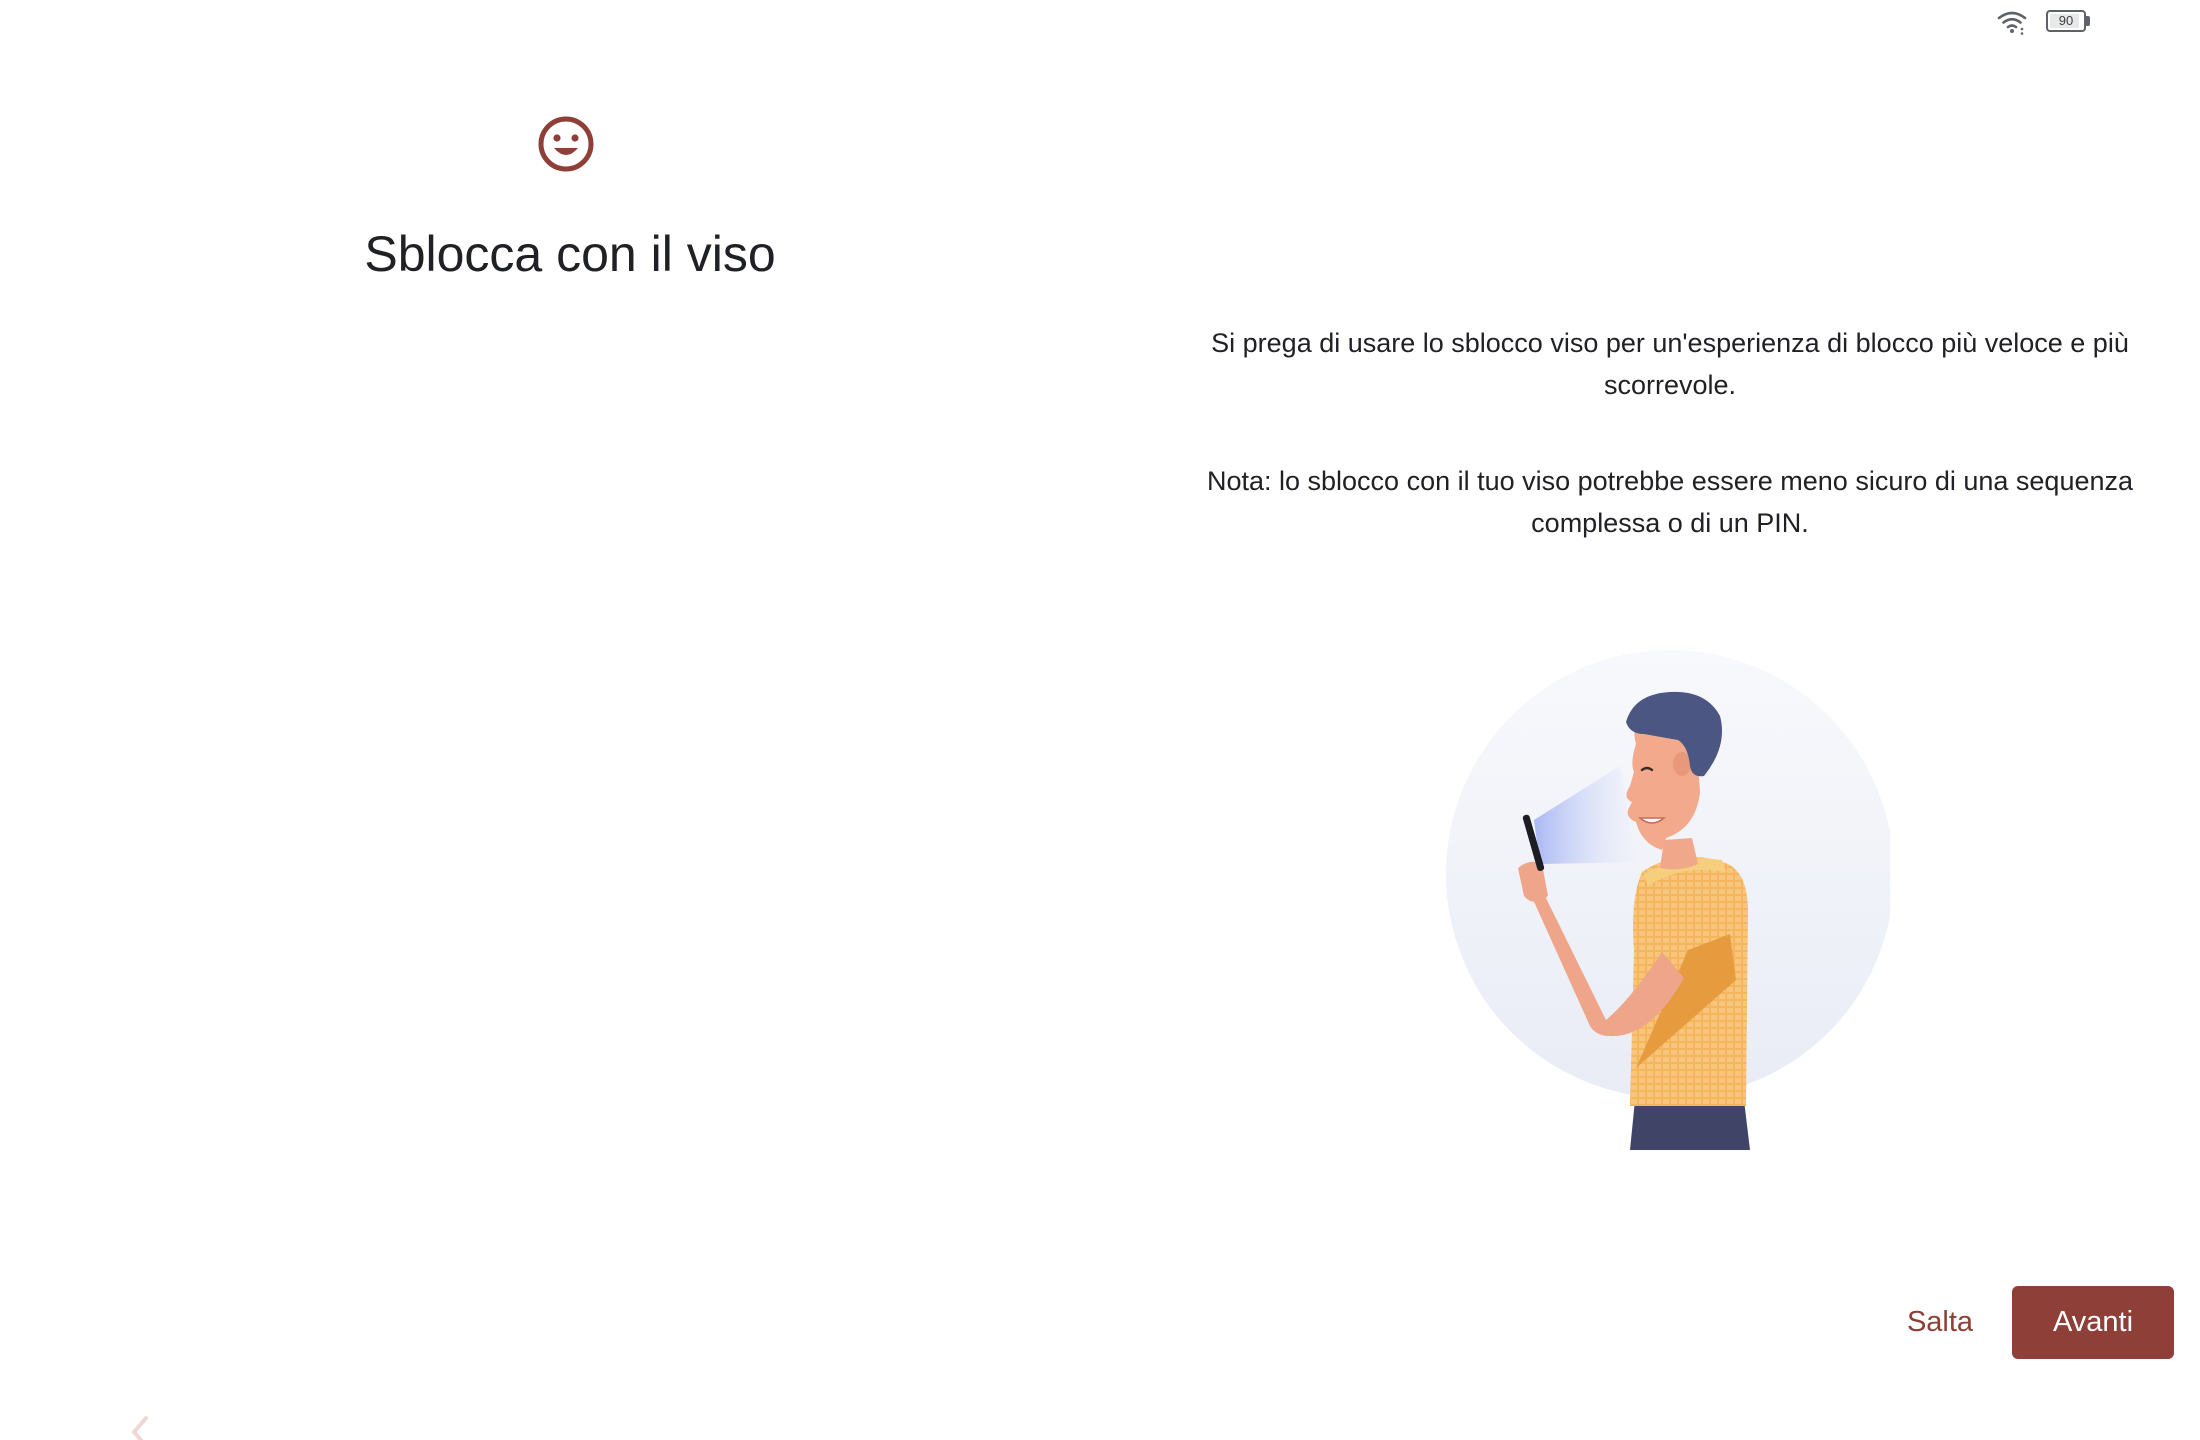 This screenshot has height=1440, width=2200. I want to click on battery-cap, so click(2088, 21).